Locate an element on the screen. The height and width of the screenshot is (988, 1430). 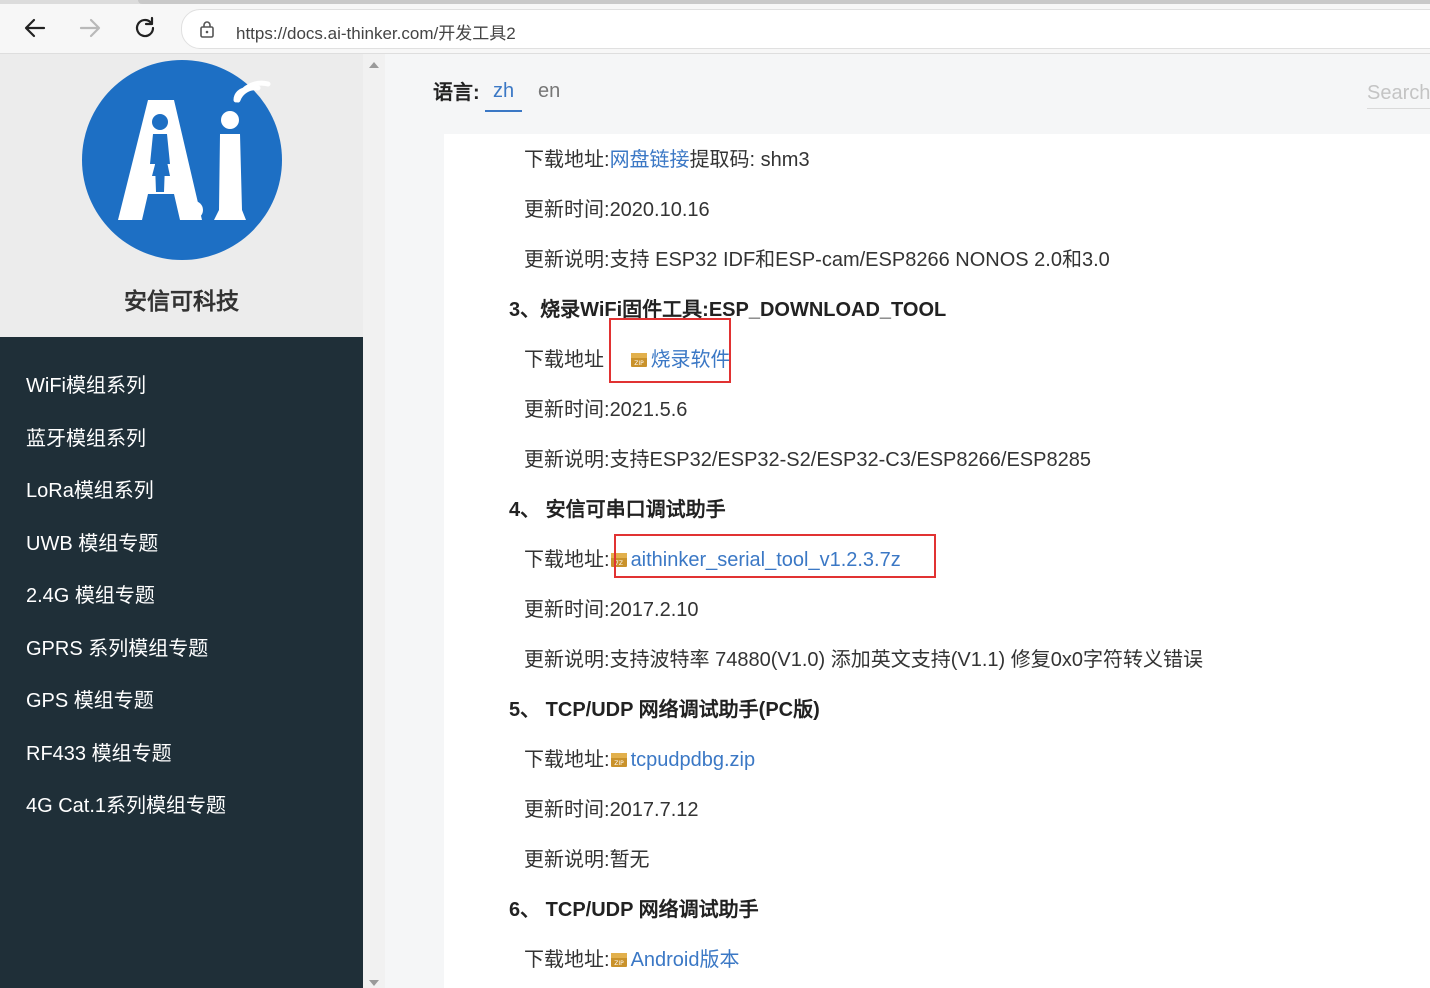
download-row: 下载地址: ZIP tcpudpdbg.zip is located at coordinates (639, 757).